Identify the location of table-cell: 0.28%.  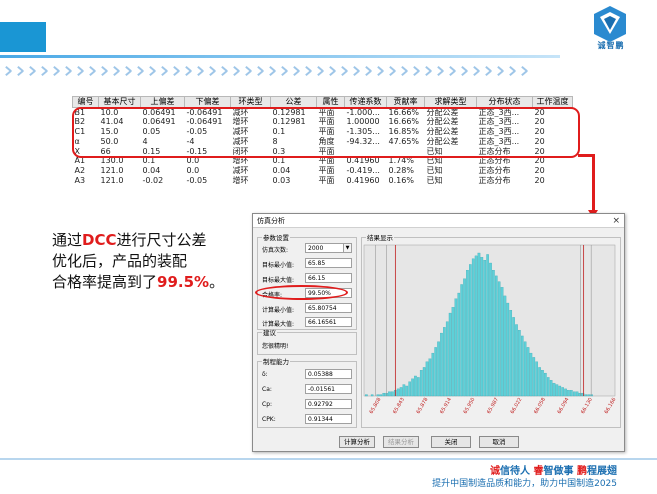
(401, 170).